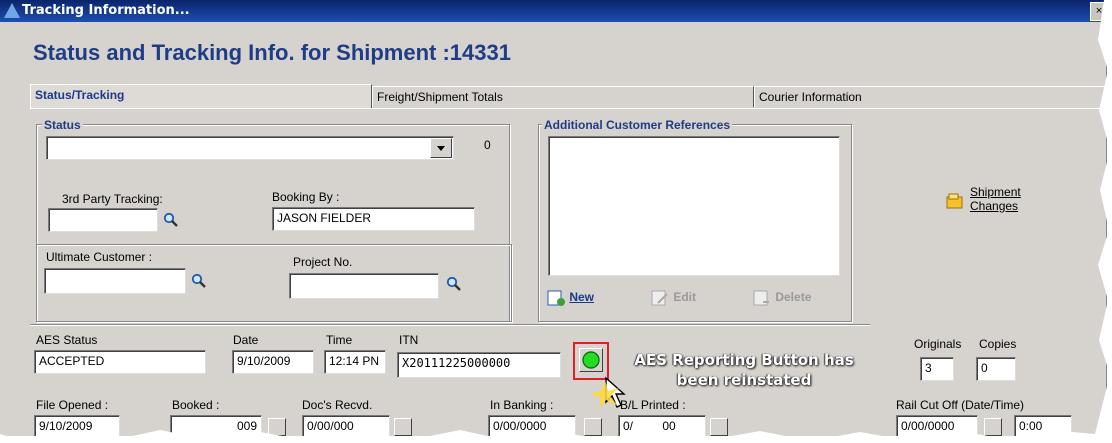 Image resolution: width=1112 pixels, height=443 pixels. Describe the element at coordinates (450, 325) in the screenshot. I see `section-divider` at that location.